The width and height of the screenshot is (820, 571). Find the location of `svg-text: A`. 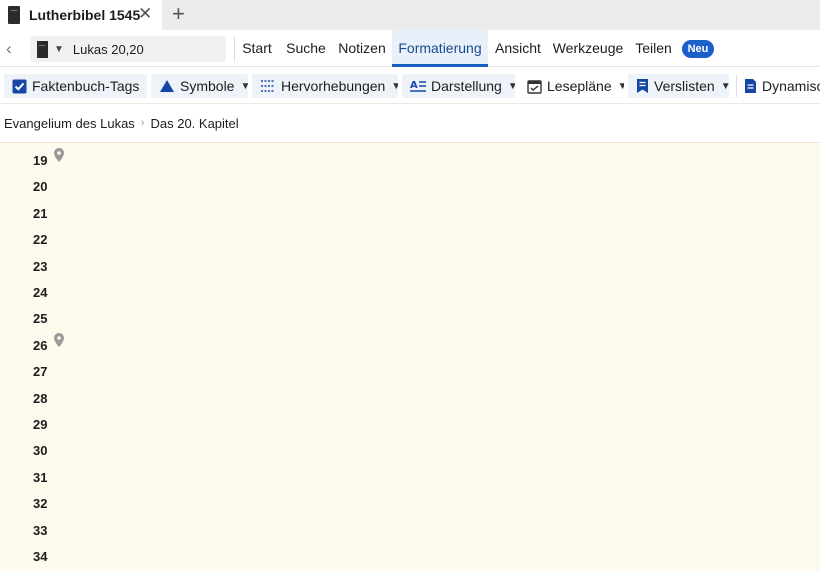

svg-text: A is located at coordinates (414, 85).